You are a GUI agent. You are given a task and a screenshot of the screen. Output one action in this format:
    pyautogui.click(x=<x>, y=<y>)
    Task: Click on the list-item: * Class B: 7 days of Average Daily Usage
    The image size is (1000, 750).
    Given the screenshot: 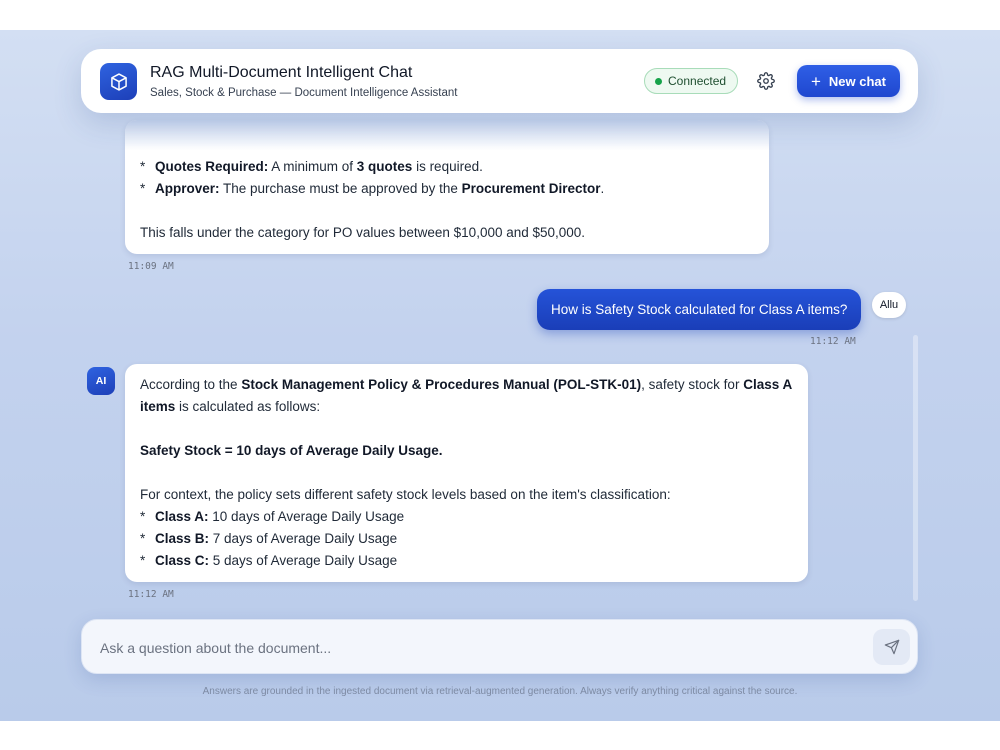 What is the action you would take?
    pyautogui.click(x=269, y=538)
    